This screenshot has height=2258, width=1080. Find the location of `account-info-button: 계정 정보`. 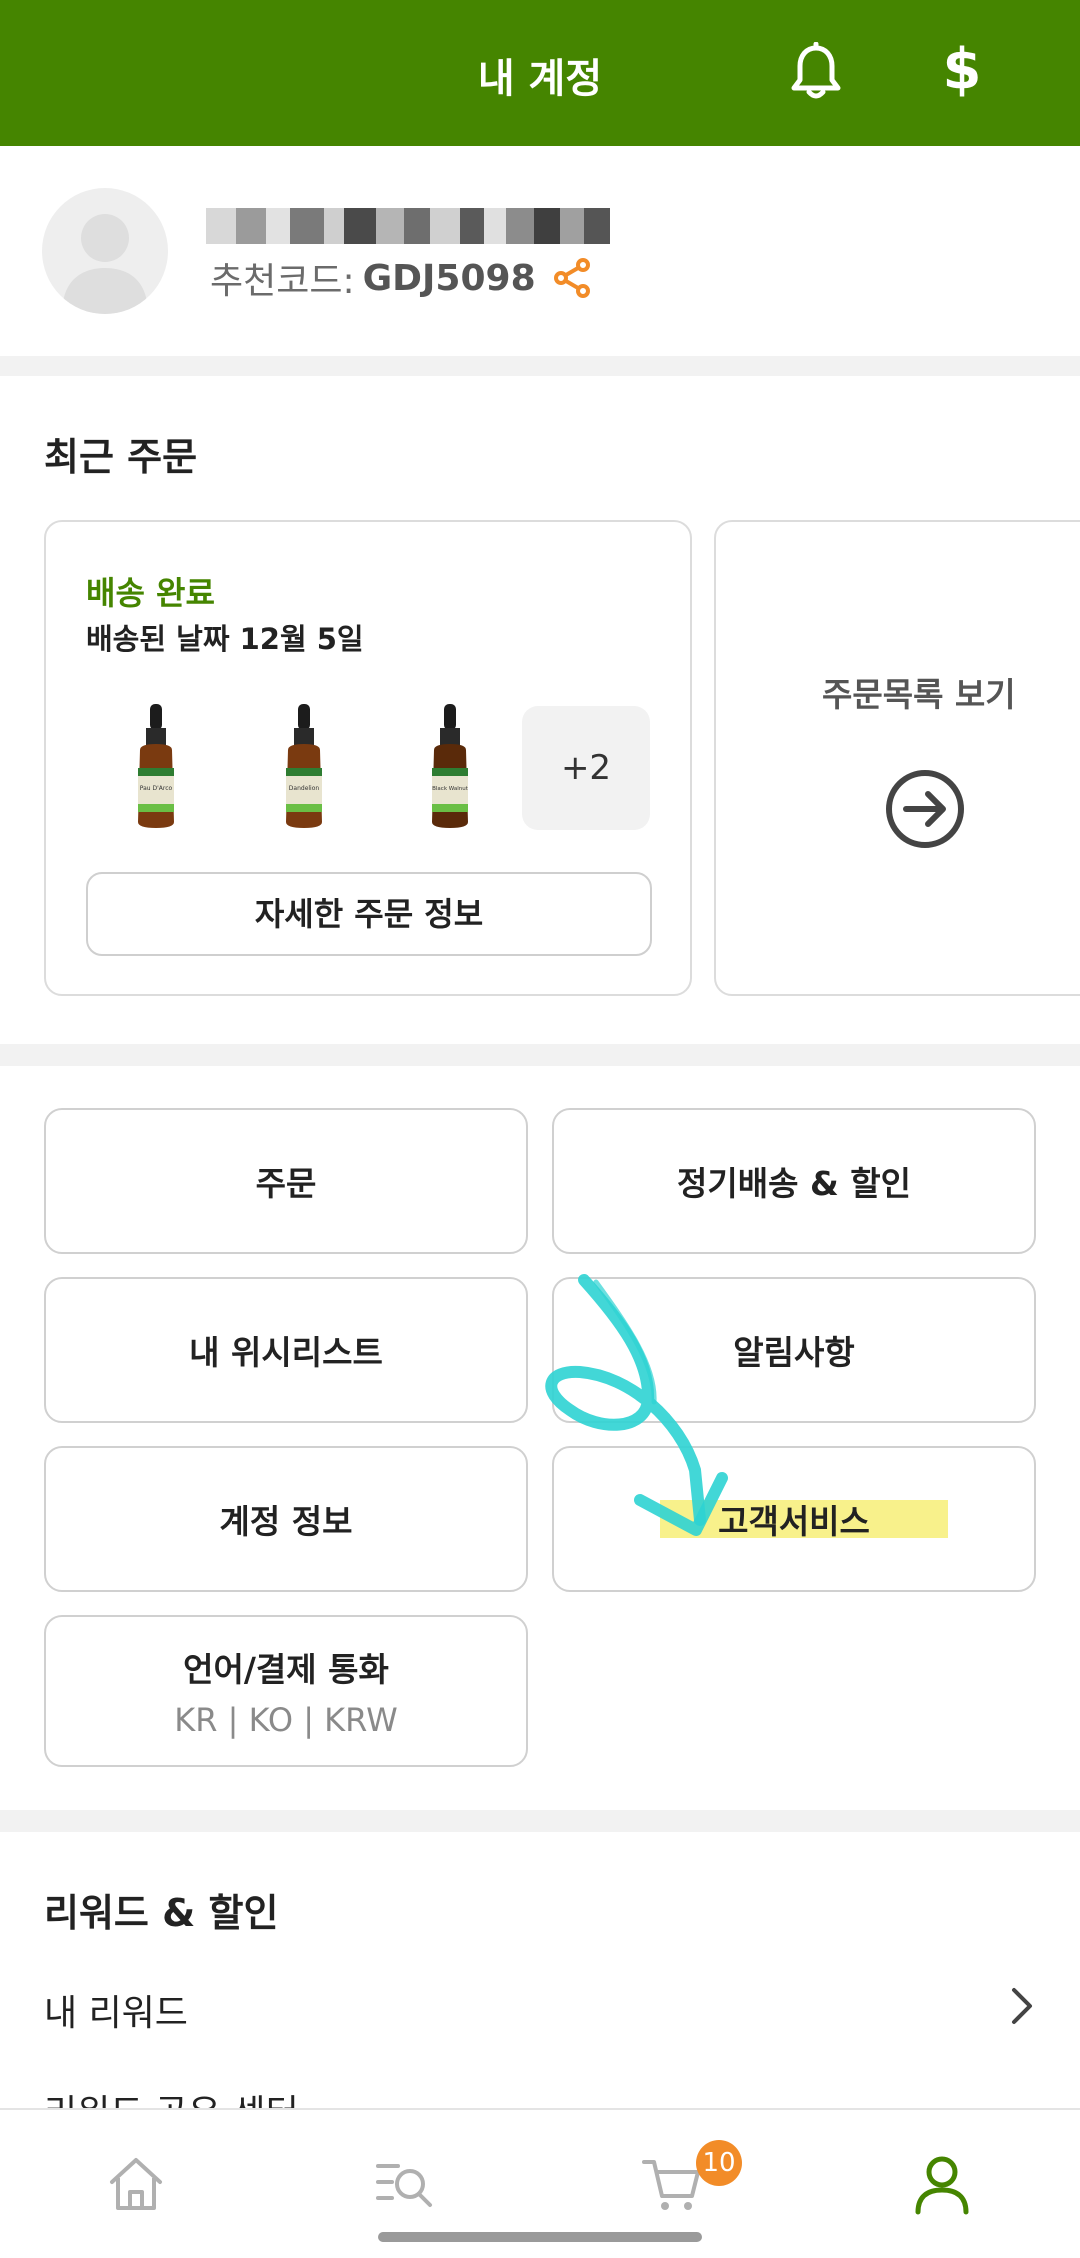

account-info-button: 계정 정보 is located at coordinates (286, 1519).